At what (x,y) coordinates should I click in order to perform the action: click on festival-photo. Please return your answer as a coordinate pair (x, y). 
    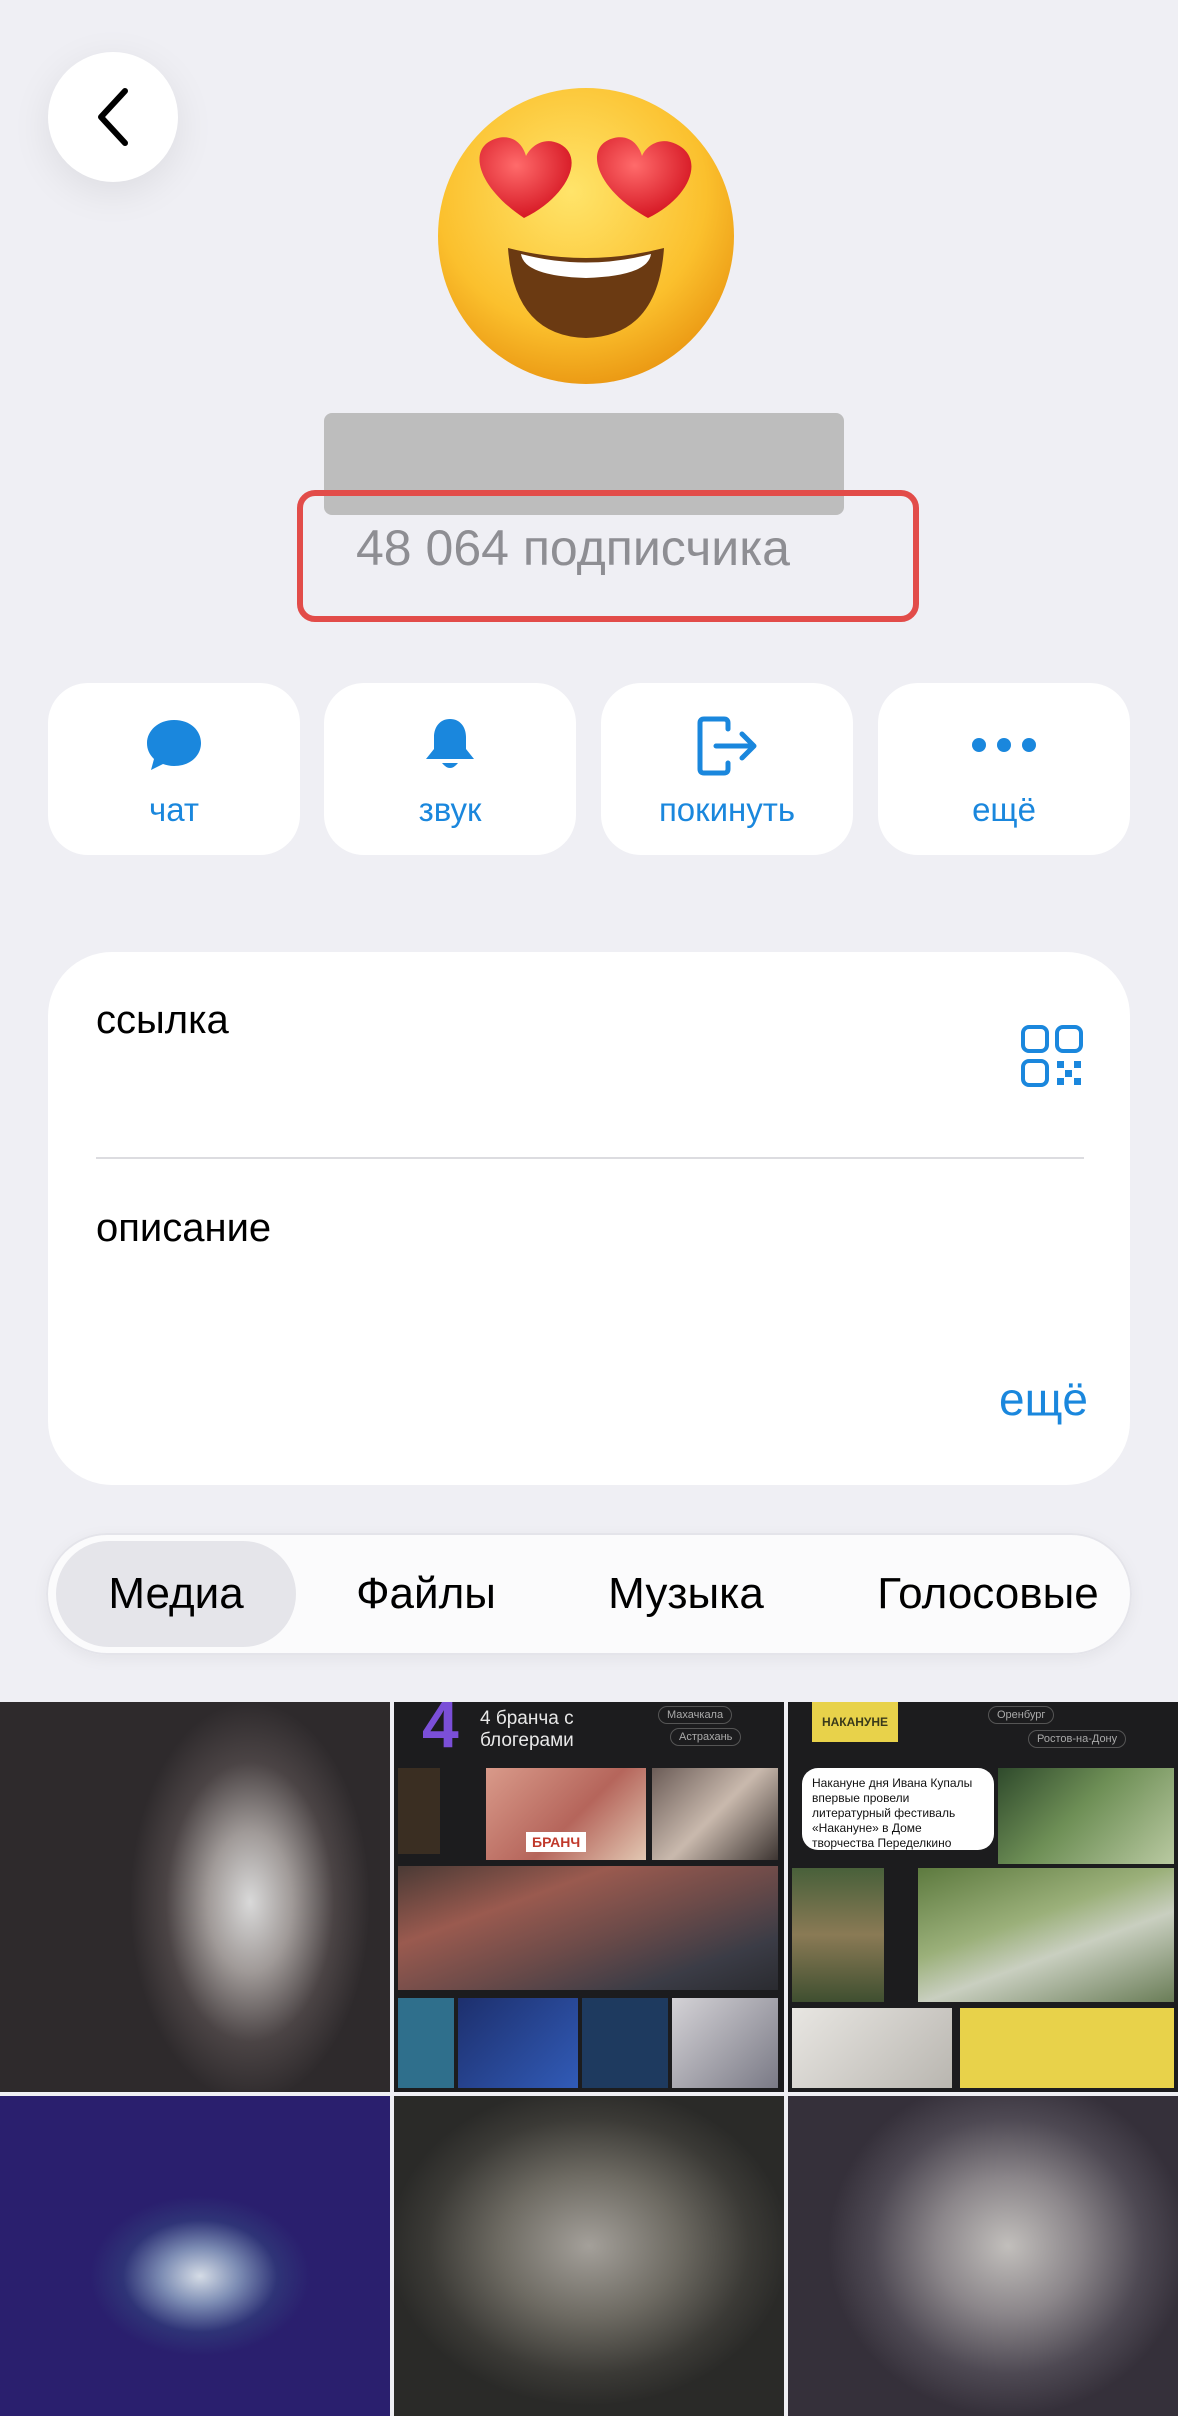
    Looking at the image, I should click on (1046, 1935).